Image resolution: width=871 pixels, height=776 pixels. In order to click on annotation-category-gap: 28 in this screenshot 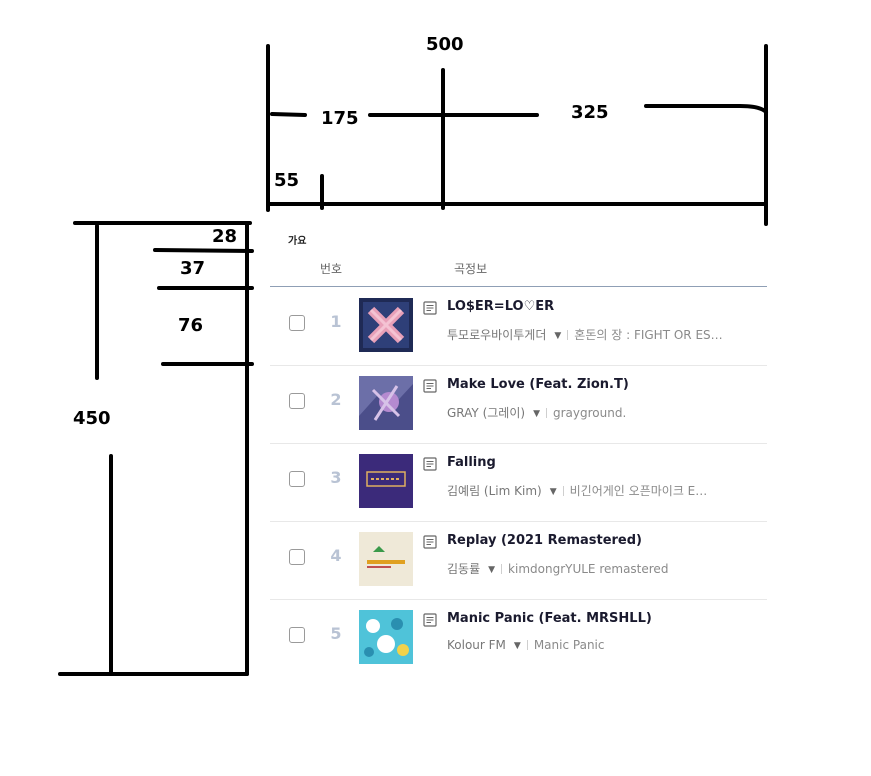, I will do `click(225, 236)`.